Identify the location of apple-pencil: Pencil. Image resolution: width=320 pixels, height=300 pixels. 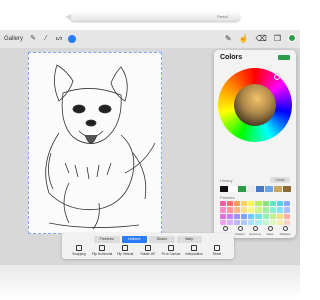
(152, 17).